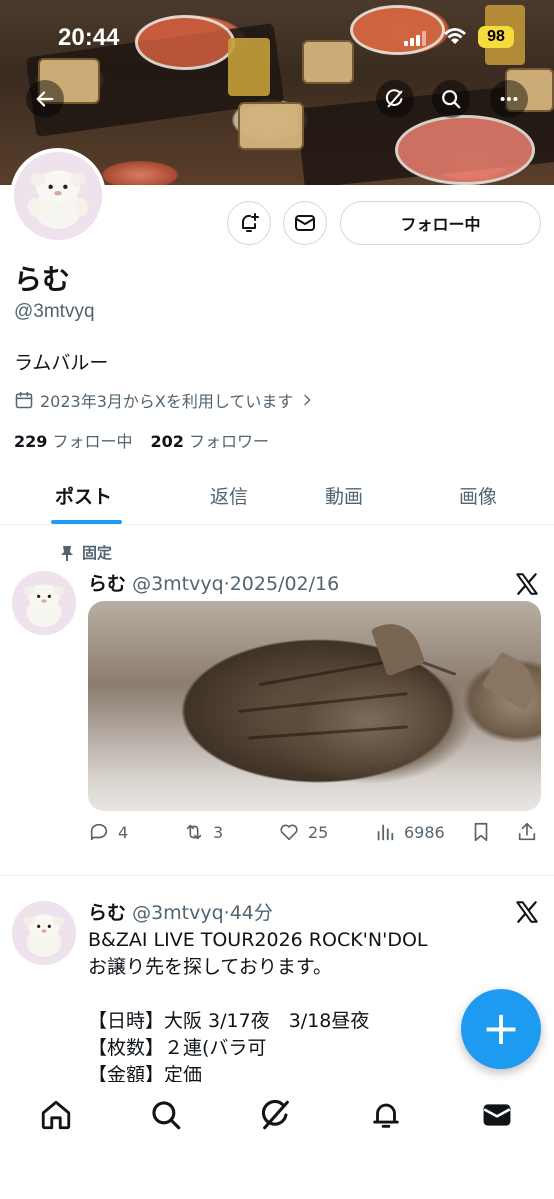 This screenshot has height=1199, width=554. Describe the element at coordinates (167, 401) in the screenshot. I see `joined-date-text: 2023年3月からXを利用しています` at that location.